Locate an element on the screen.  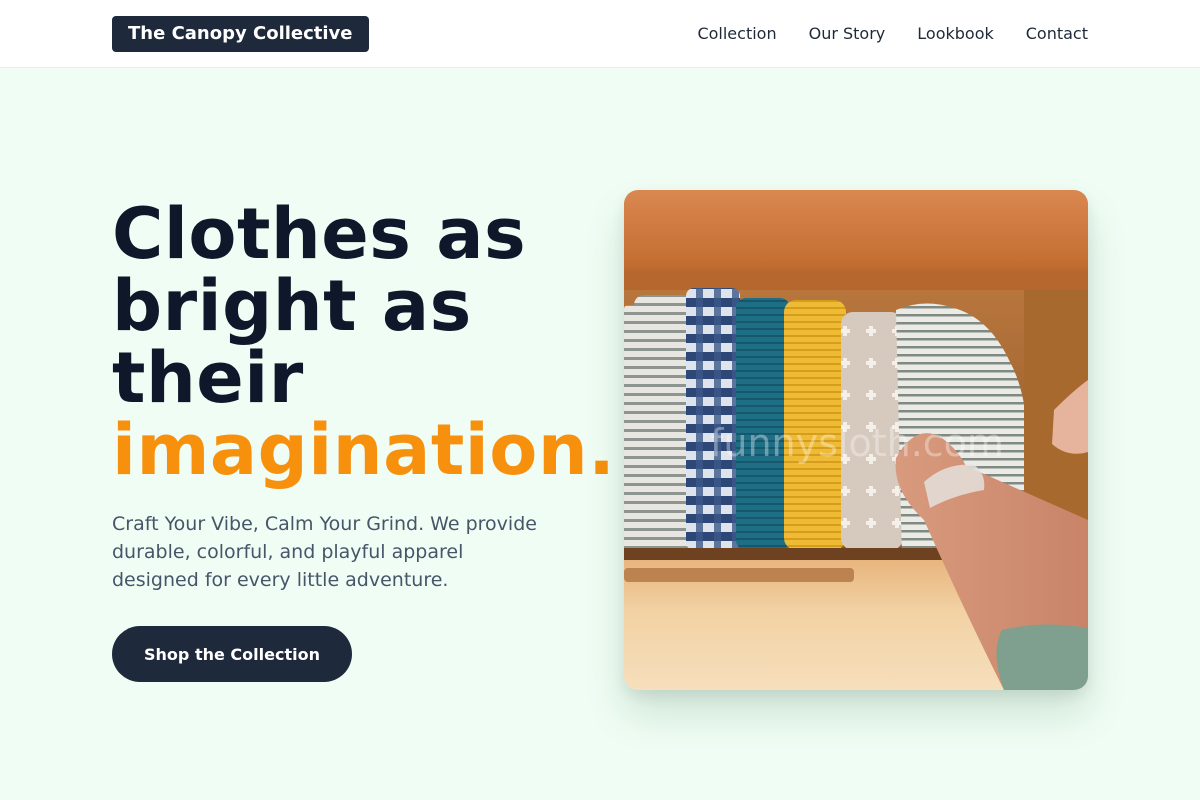
watermark-text: funnysloth.com is located at coordinates (857, 443).